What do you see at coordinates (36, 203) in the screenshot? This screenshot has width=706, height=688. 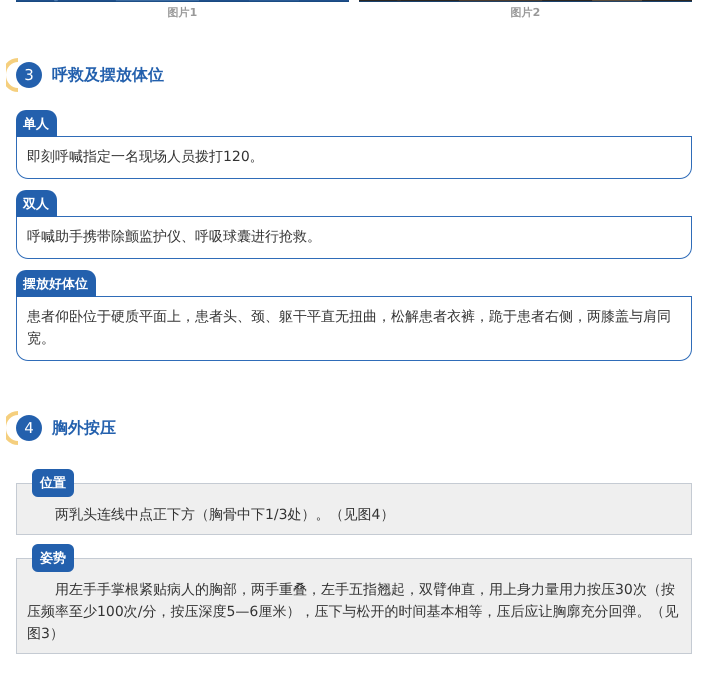 I see `card-tab-label: 双人` at bounding box center [36, 203].